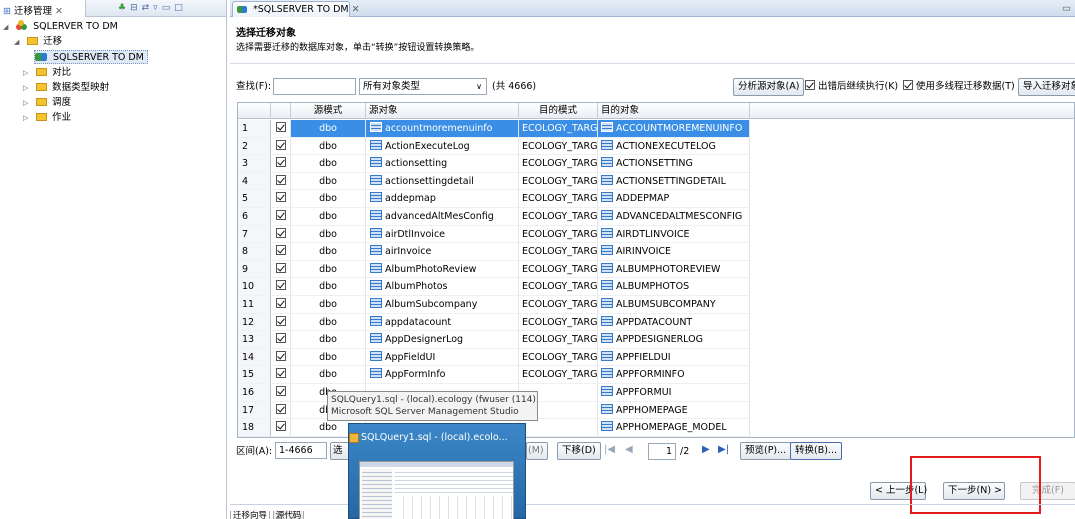 This screenshot has height=519, width=1075. Describe the element at coordinates (851, 87) in the screenshot. I see `continue-on-error-checkbox: 出错后继续执行(K)` at that location.